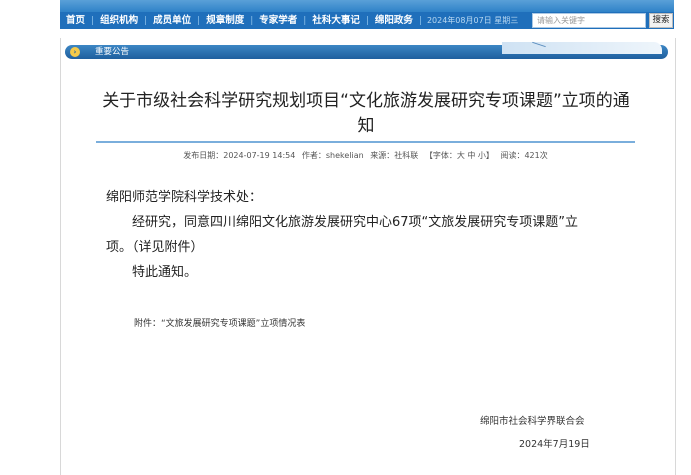 The width and height of the screenshot is (691, 475). I want to click on signature-date: 2024年7月19日, so click(554, 444).